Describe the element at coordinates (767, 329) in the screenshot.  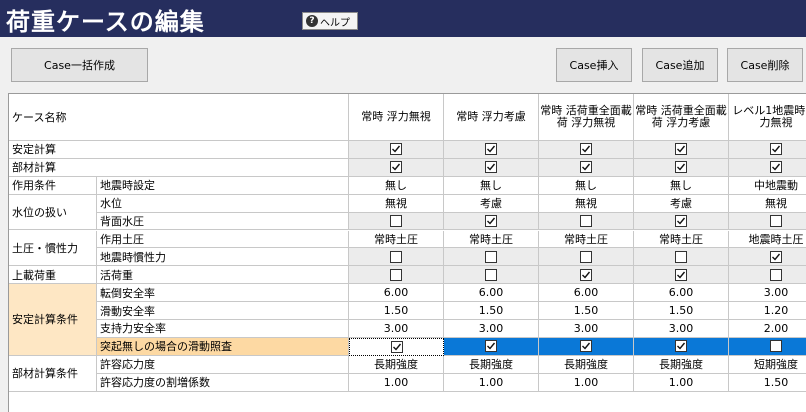
I see `grid-value-cell: 2.00` at that location.